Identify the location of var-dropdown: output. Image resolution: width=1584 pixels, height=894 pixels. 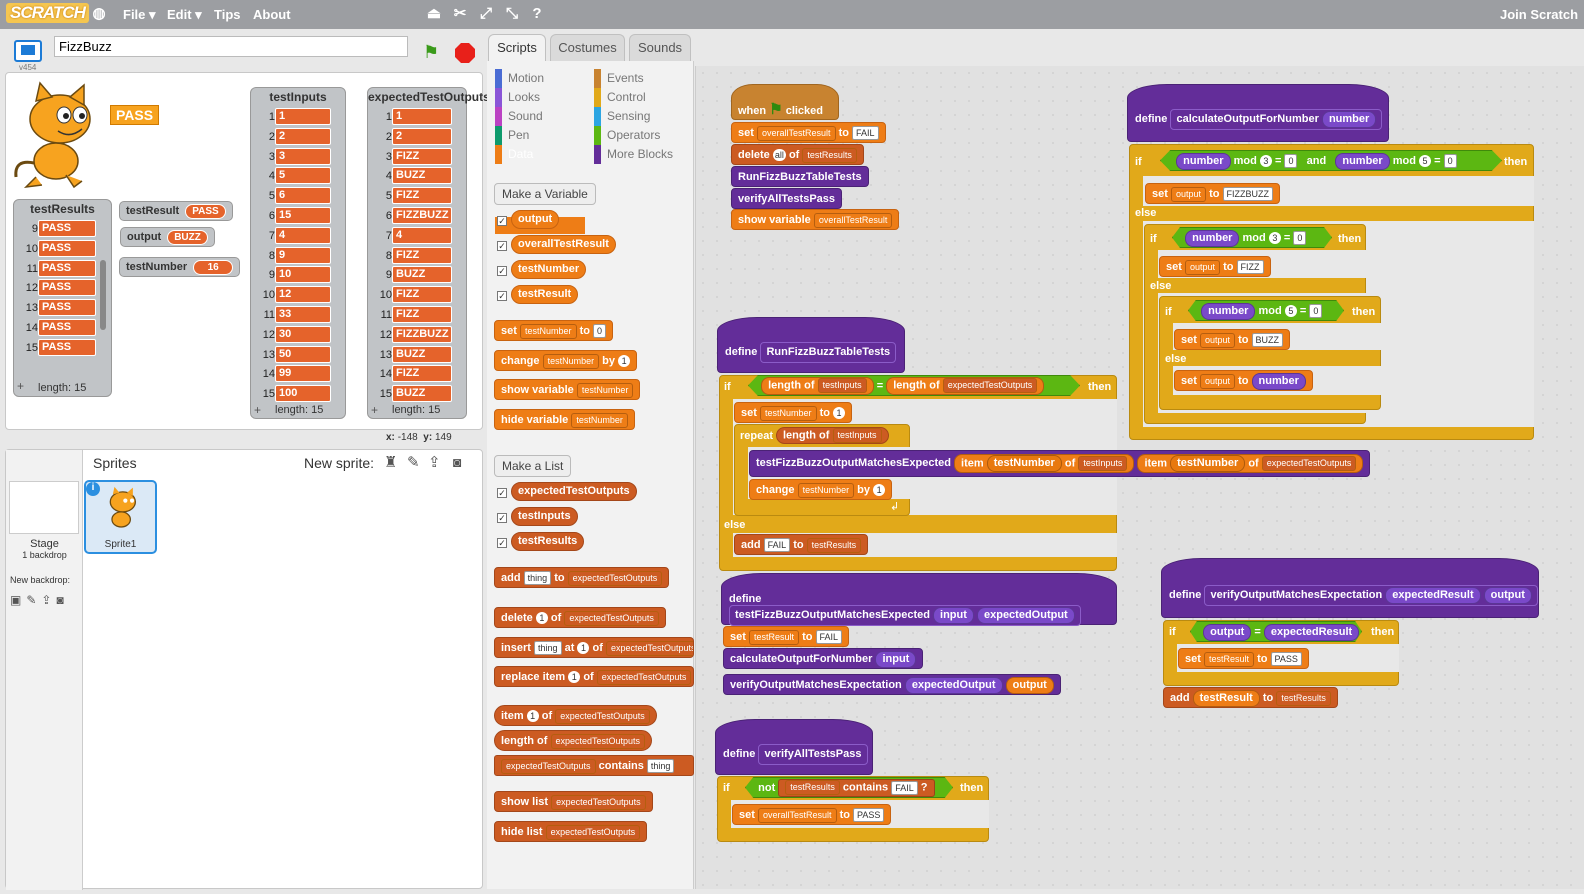
(1202, 267).